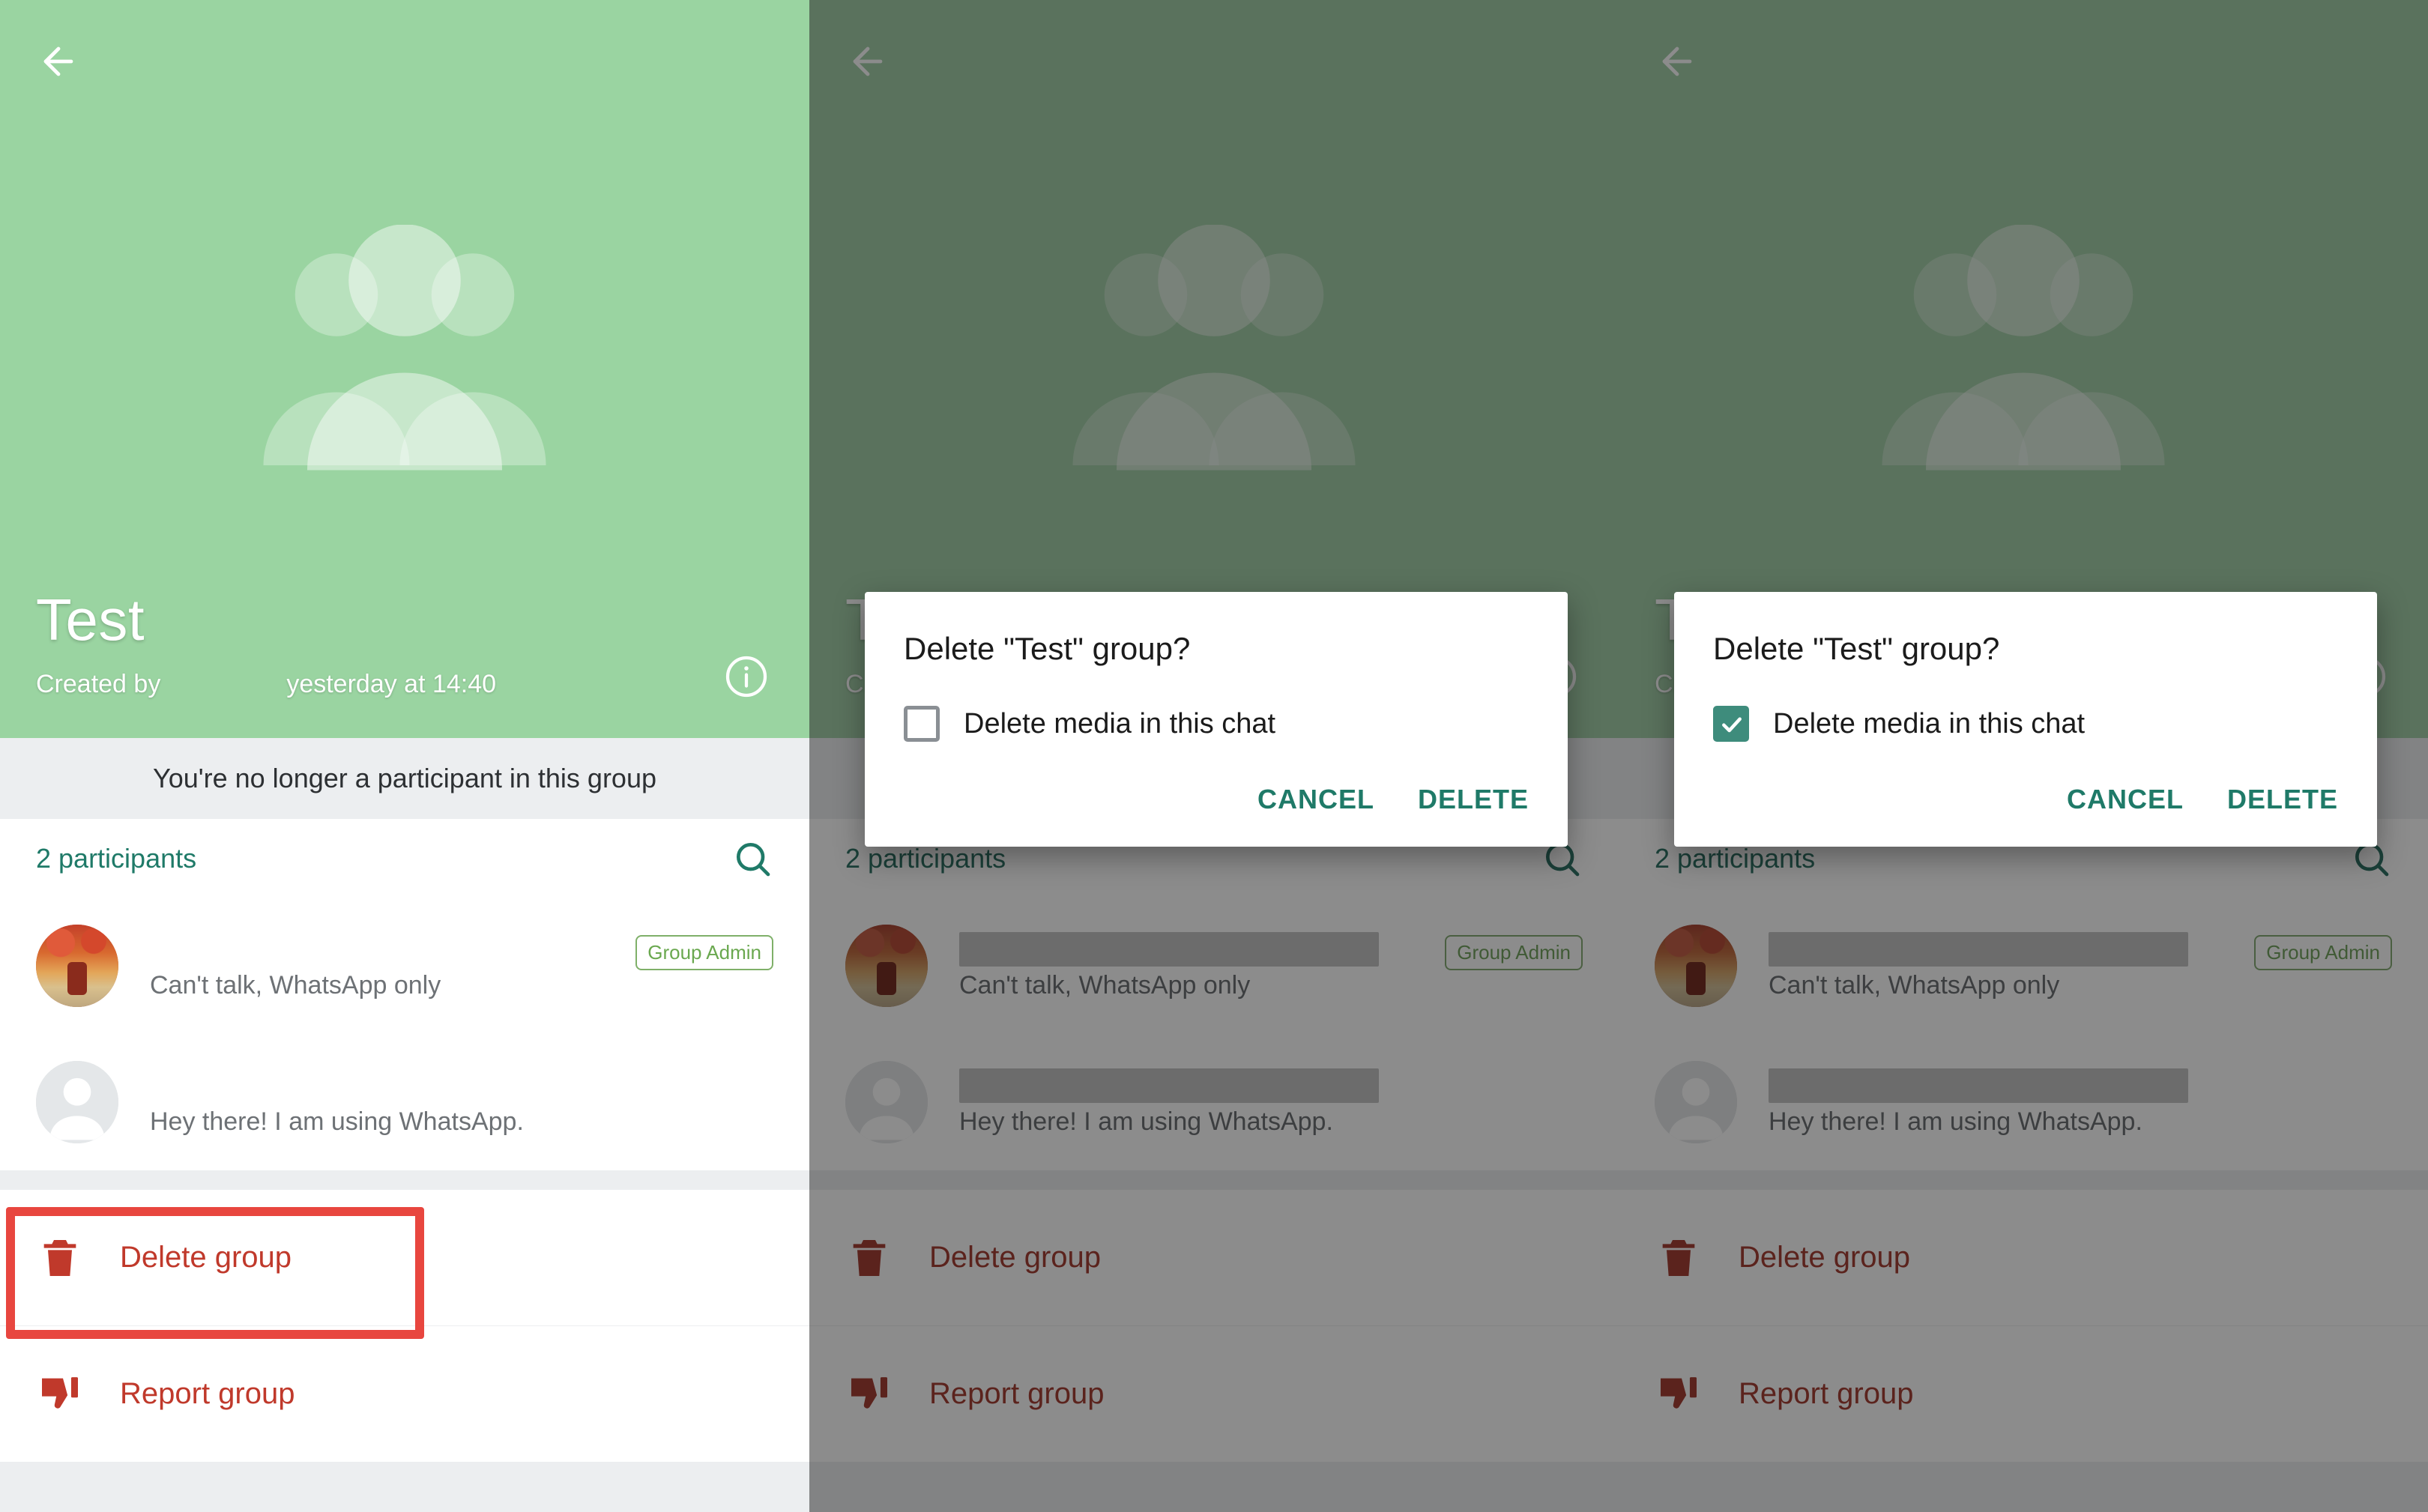  I want to click on group-created-meta: Created by yesterday at 14:40, so click(266, 684).